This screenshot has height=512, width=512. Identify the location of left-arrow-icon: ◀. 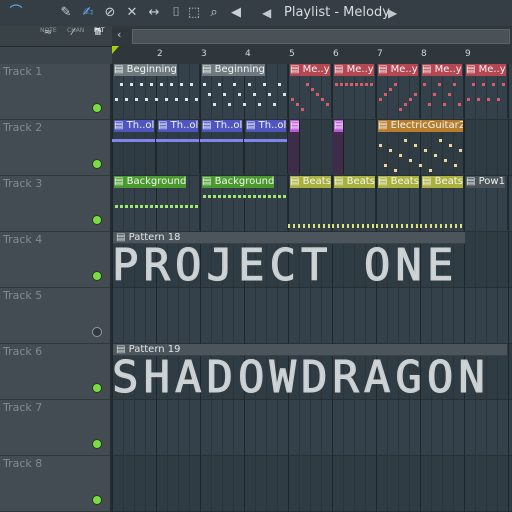
(266, 13).